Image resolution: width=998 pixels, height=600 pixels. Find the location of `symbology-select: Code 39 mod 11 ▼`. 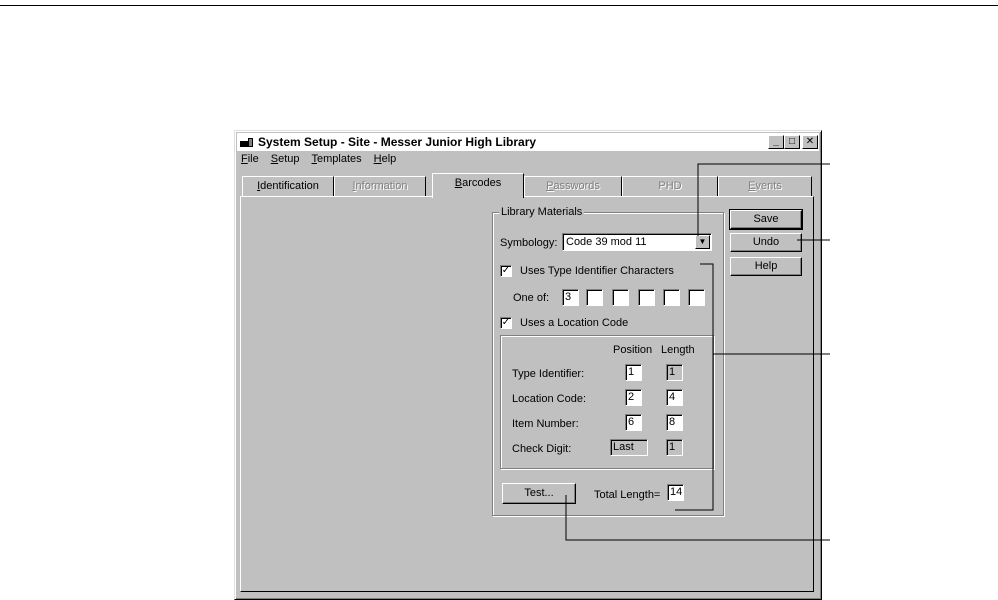

symbology-select: Code 39 mod 11 ▼ is located at coordinates (637, 242).